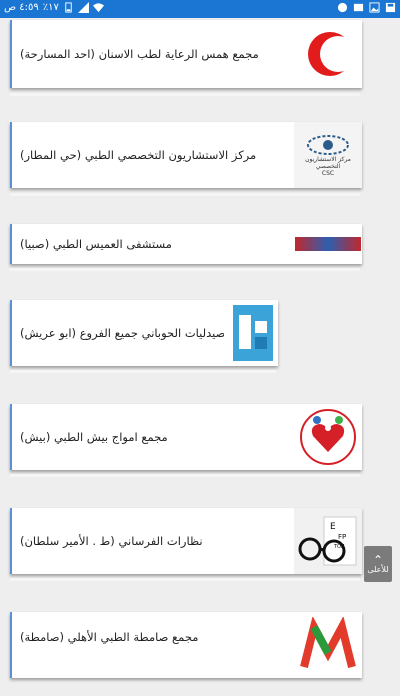  What do you see at coordinates (50, 7) in the screenshot?
I see `battery-text: ٪١٧` at bounding box center [50, 7].